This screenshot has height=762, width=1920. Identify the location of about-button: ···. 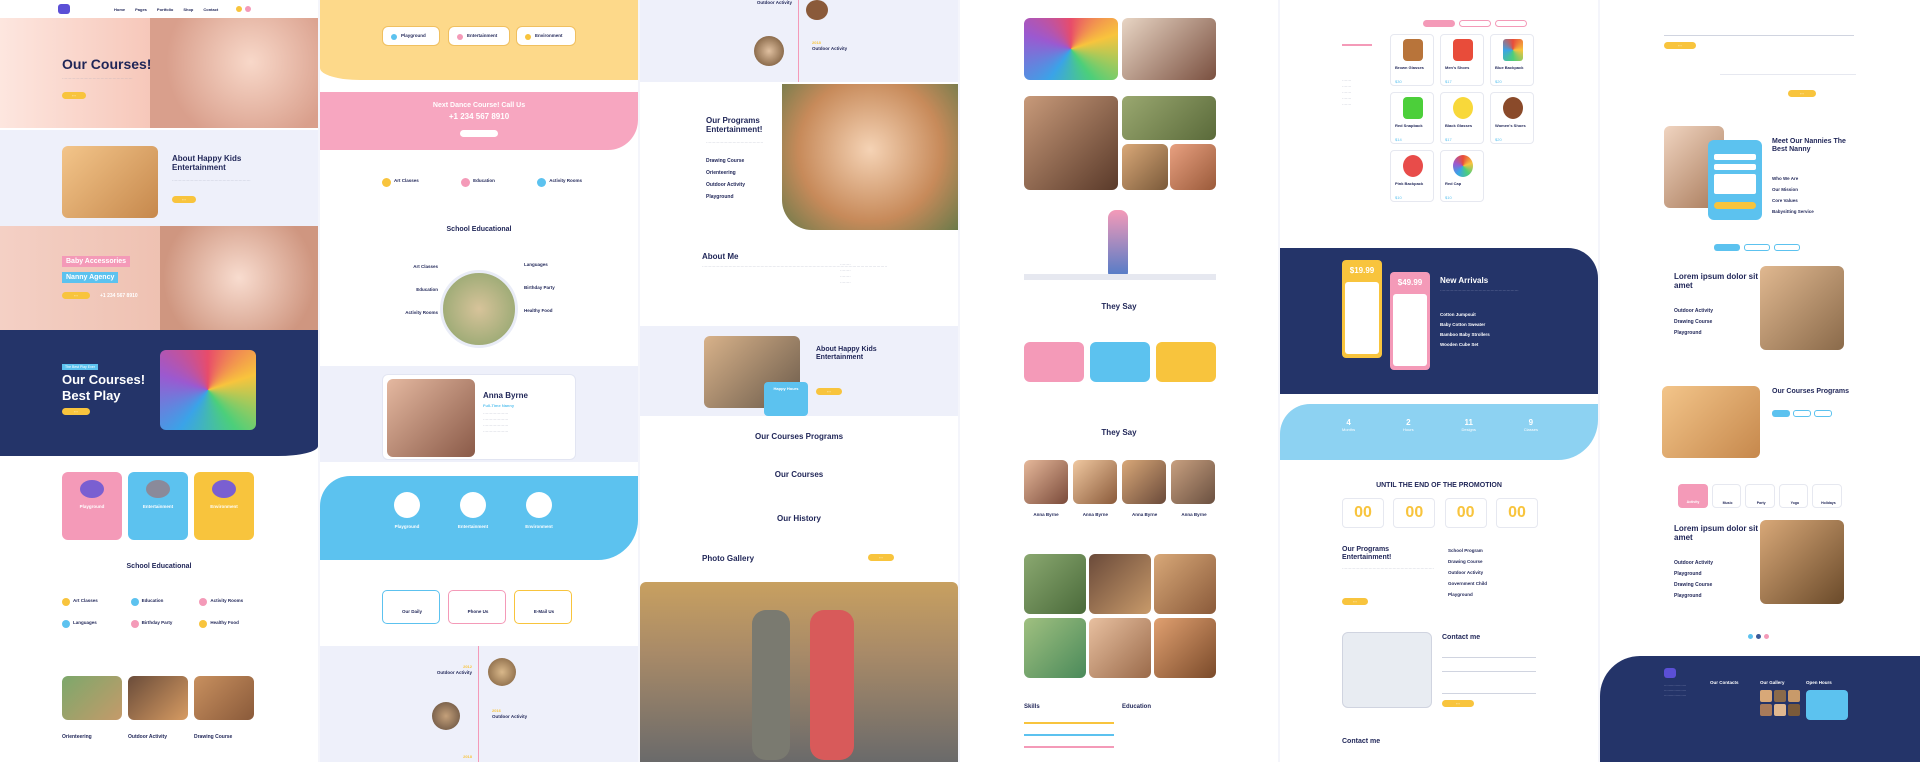
(184, 199).